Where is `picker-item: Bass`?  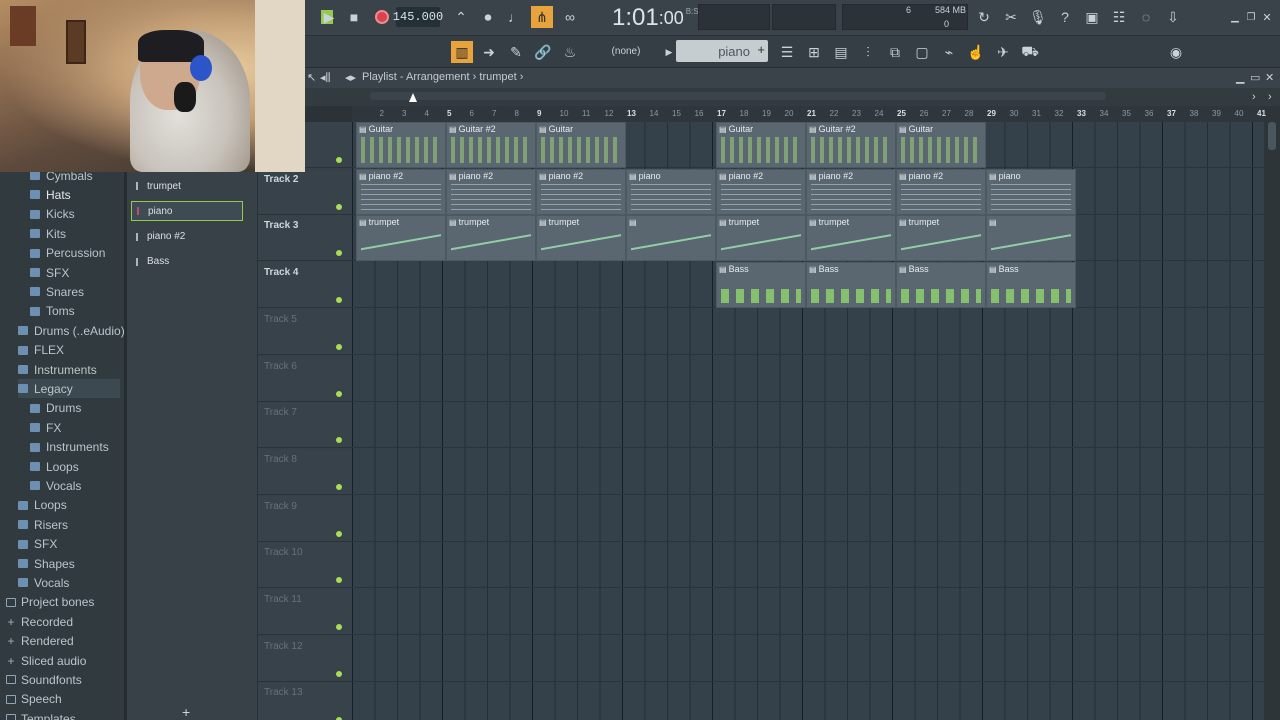 picker-item: Bass is located at coordinates (187, 262).